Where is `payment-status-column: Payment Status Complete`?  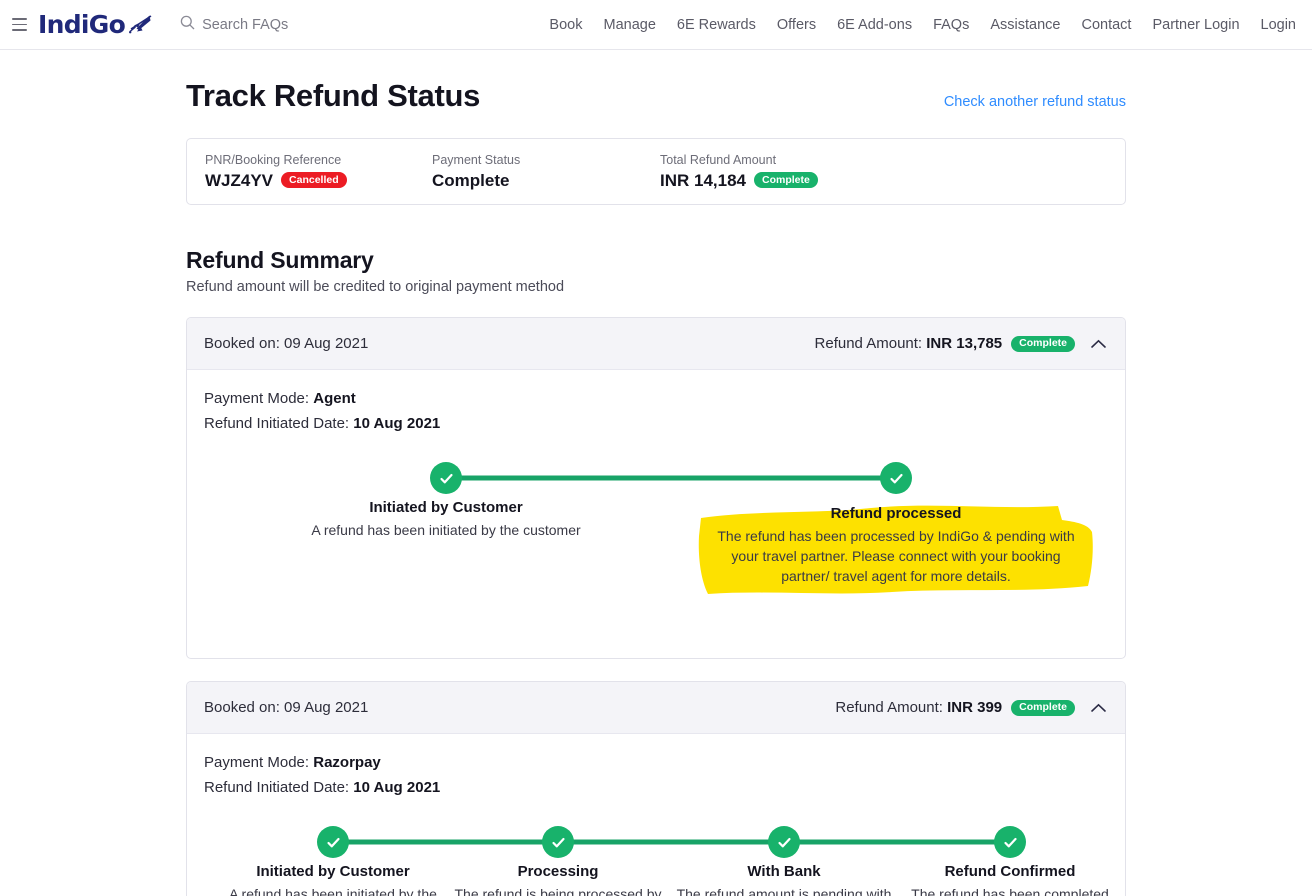 payment-status-column: Payment Status Complete is located at coordinates (546, 172).